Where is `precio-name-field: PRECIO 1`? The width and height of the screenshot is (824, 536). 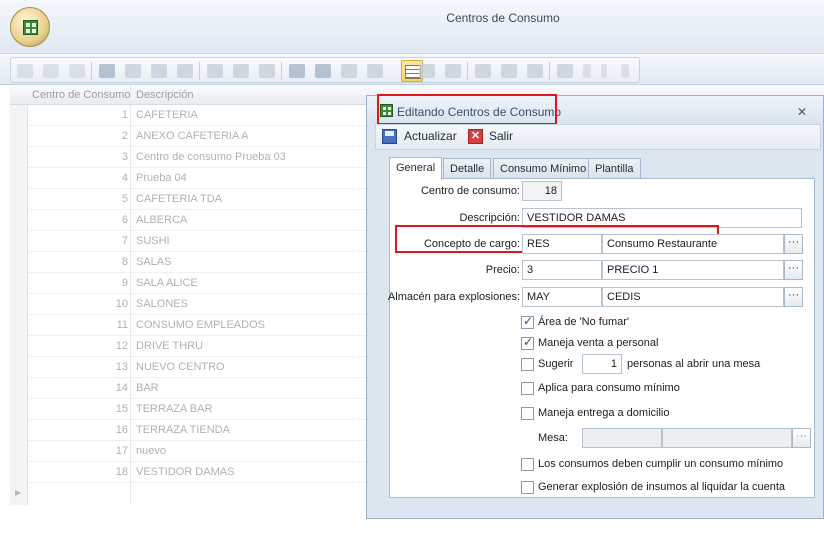 precio-name-field: PRECIO 1 is located at coordinates (693, 270).